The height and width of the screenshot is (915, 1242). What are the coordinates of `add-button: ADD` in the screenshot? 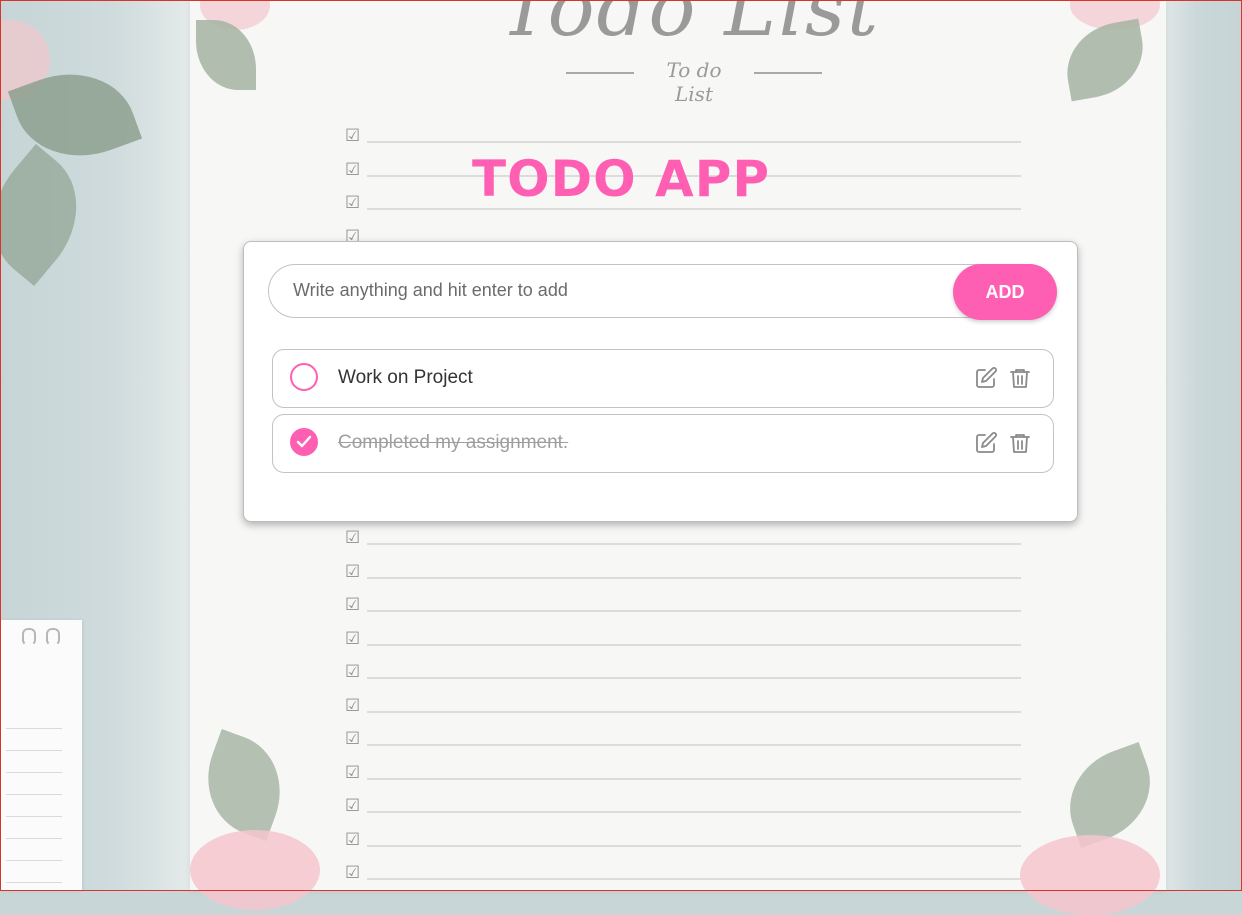 It's located at (1005, 292).